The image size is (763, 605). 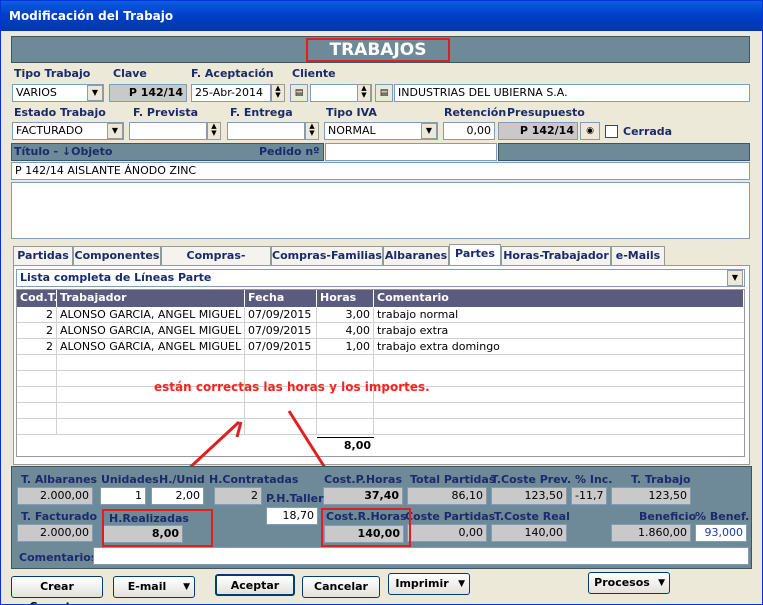 I want to click on crear-carpetas-button: Crear Carpetas, so click(x=57, y=590).